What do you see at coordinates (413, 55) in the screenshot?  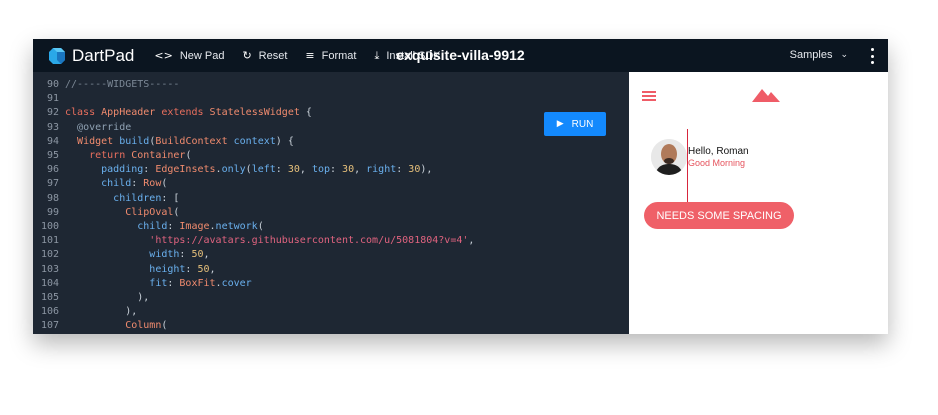 I see `install-sdk-label: Install SDK` at bounding box center [413, 55].